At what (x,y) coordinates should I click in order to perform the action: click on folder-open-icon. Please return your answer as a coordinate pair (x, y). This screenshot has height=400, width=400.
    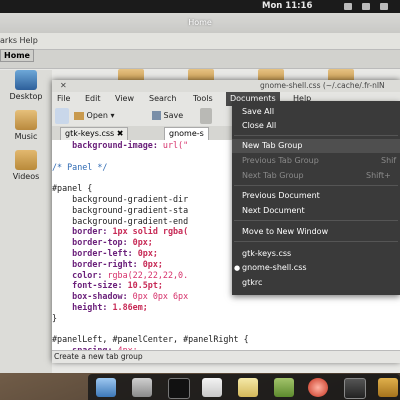
    Looking at the image, I should click on (79, 115).